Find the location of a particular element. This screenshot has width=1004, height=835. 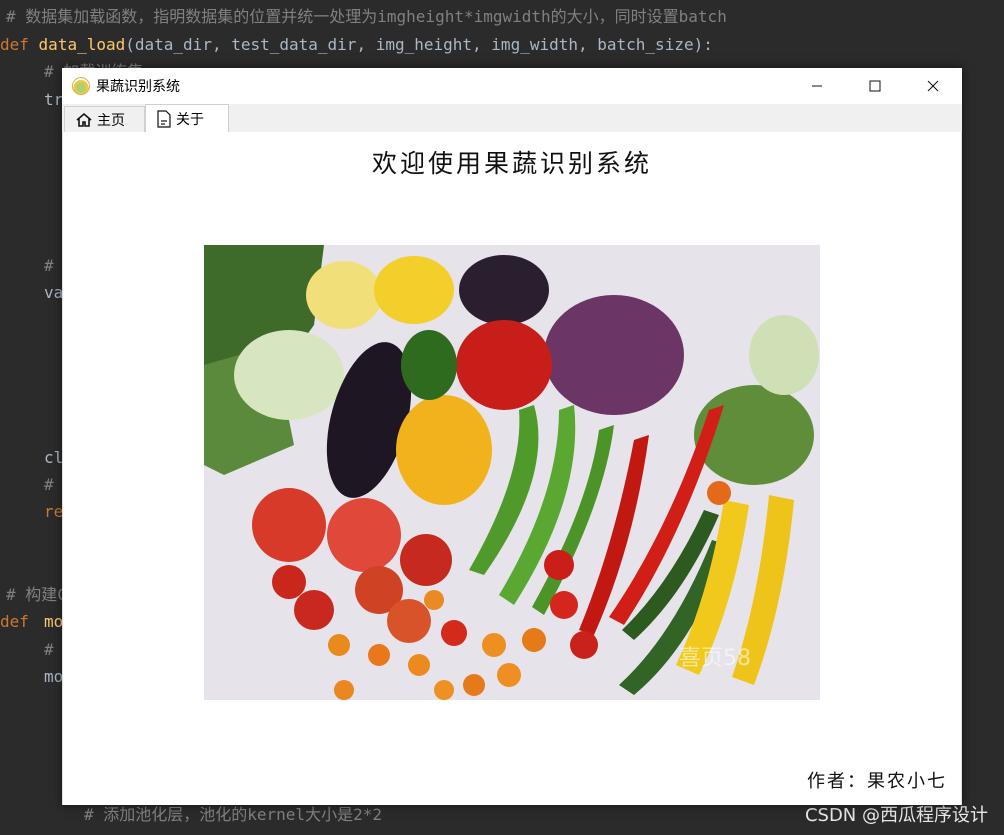

welcome-heading: 欢迎使用果蔬识别系统 is located at coordinates (511, 163).